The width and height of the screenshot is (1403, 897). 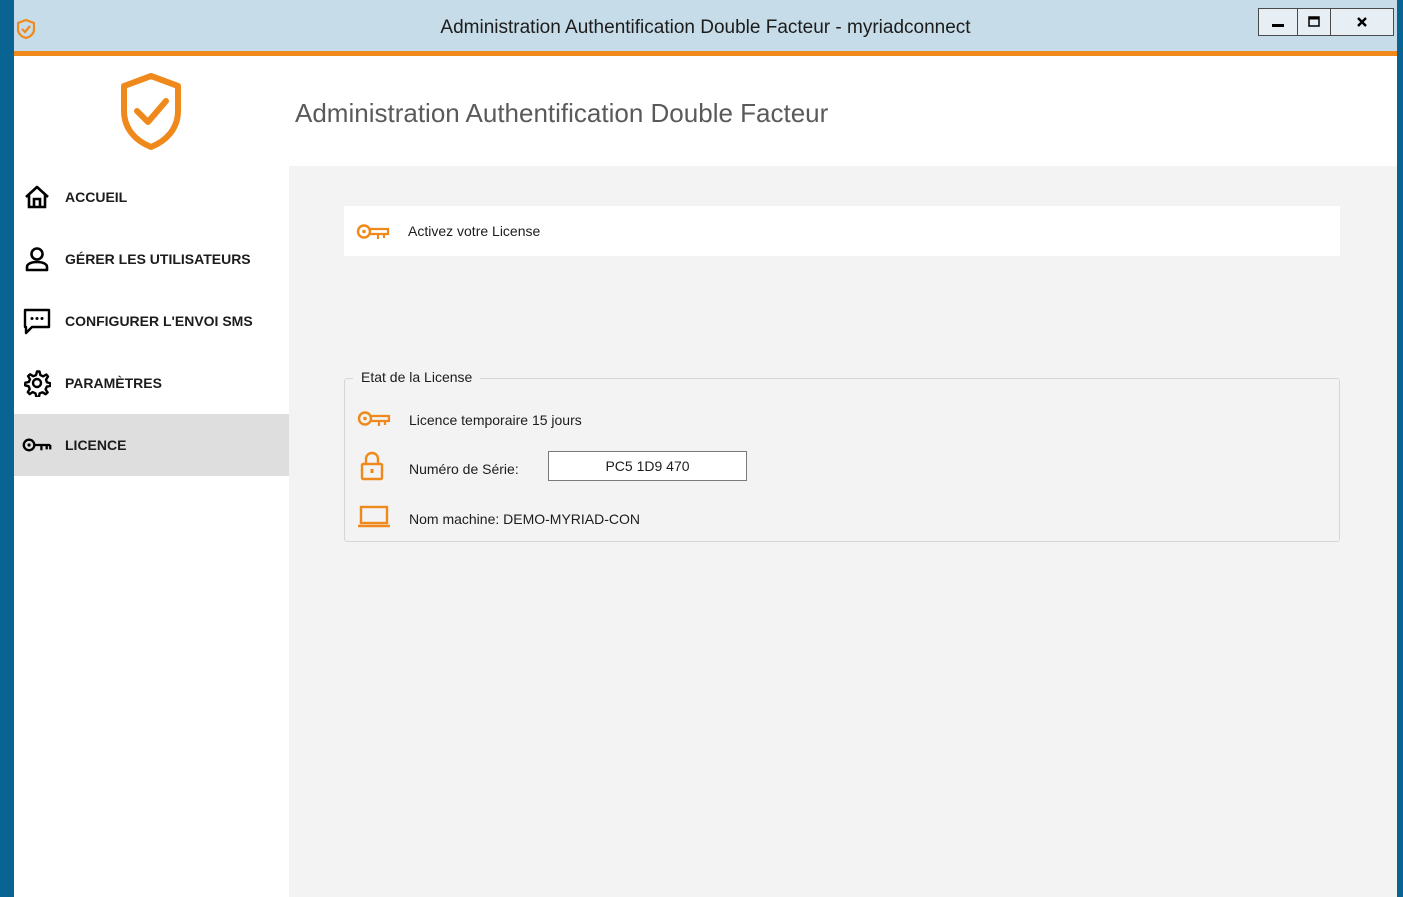 What do you see at coordinates (151, 111) in the screenshot?
I see `shield-check-icon` at bounding box center [151, 111].